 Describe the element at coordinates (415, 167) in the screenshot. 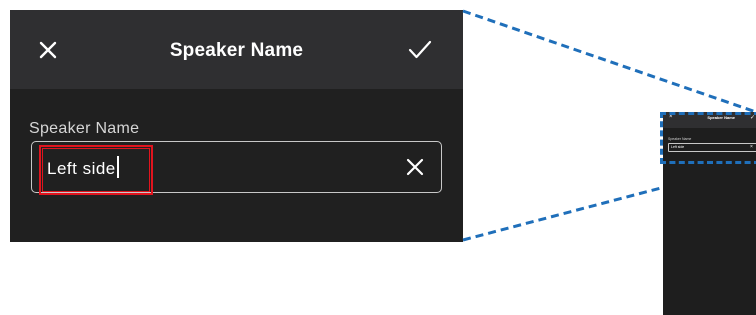

I see `clear-icon` at that location.